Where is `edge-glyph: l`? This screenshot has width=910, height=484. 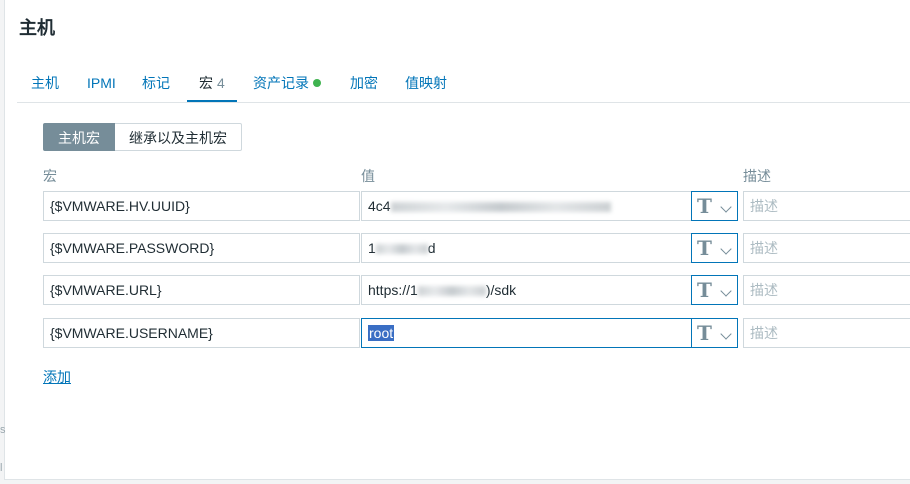 edge-glyph: l is located at coordinates (1, 468).